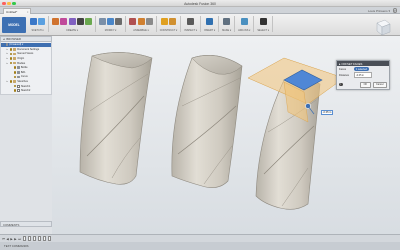  I want to click on workspace-switcher-button: MODEL, so click(14, 25).